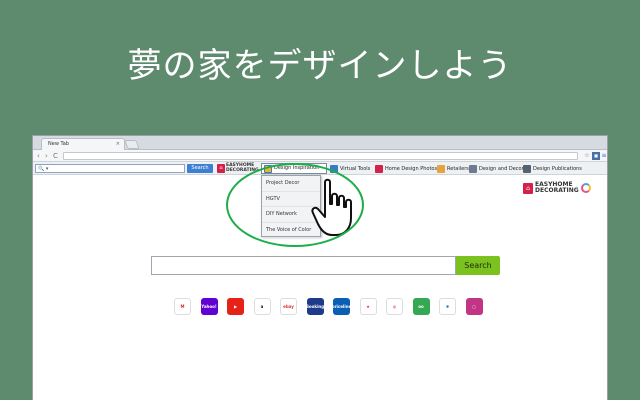 The height and width of the screenshot is (400, 640). What do you see at coordinates (58, 144) in the screenshot?
I see `tab-title: New Tab` at bounding box center [58, 144].